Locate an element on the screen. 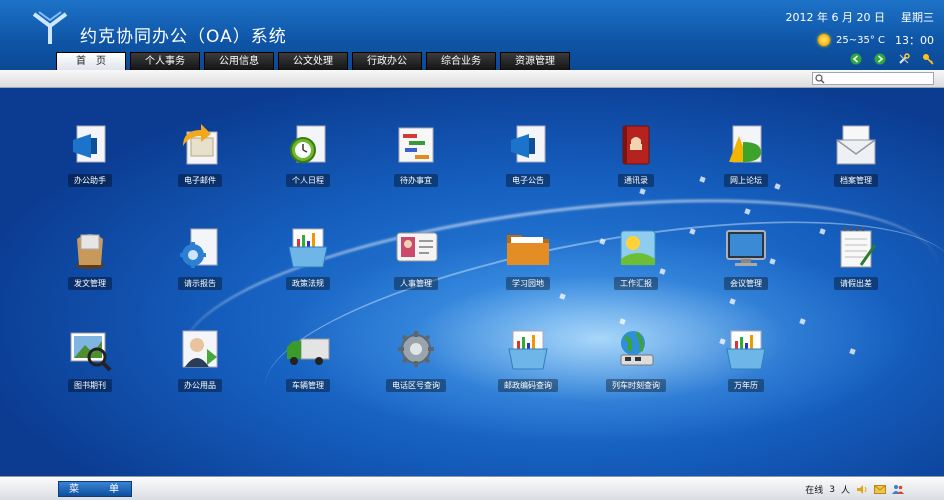 Image resolution: width=944 pixels, height=500 pixels. calendar-chart-tray-icon is located at coordinates (746, 350).